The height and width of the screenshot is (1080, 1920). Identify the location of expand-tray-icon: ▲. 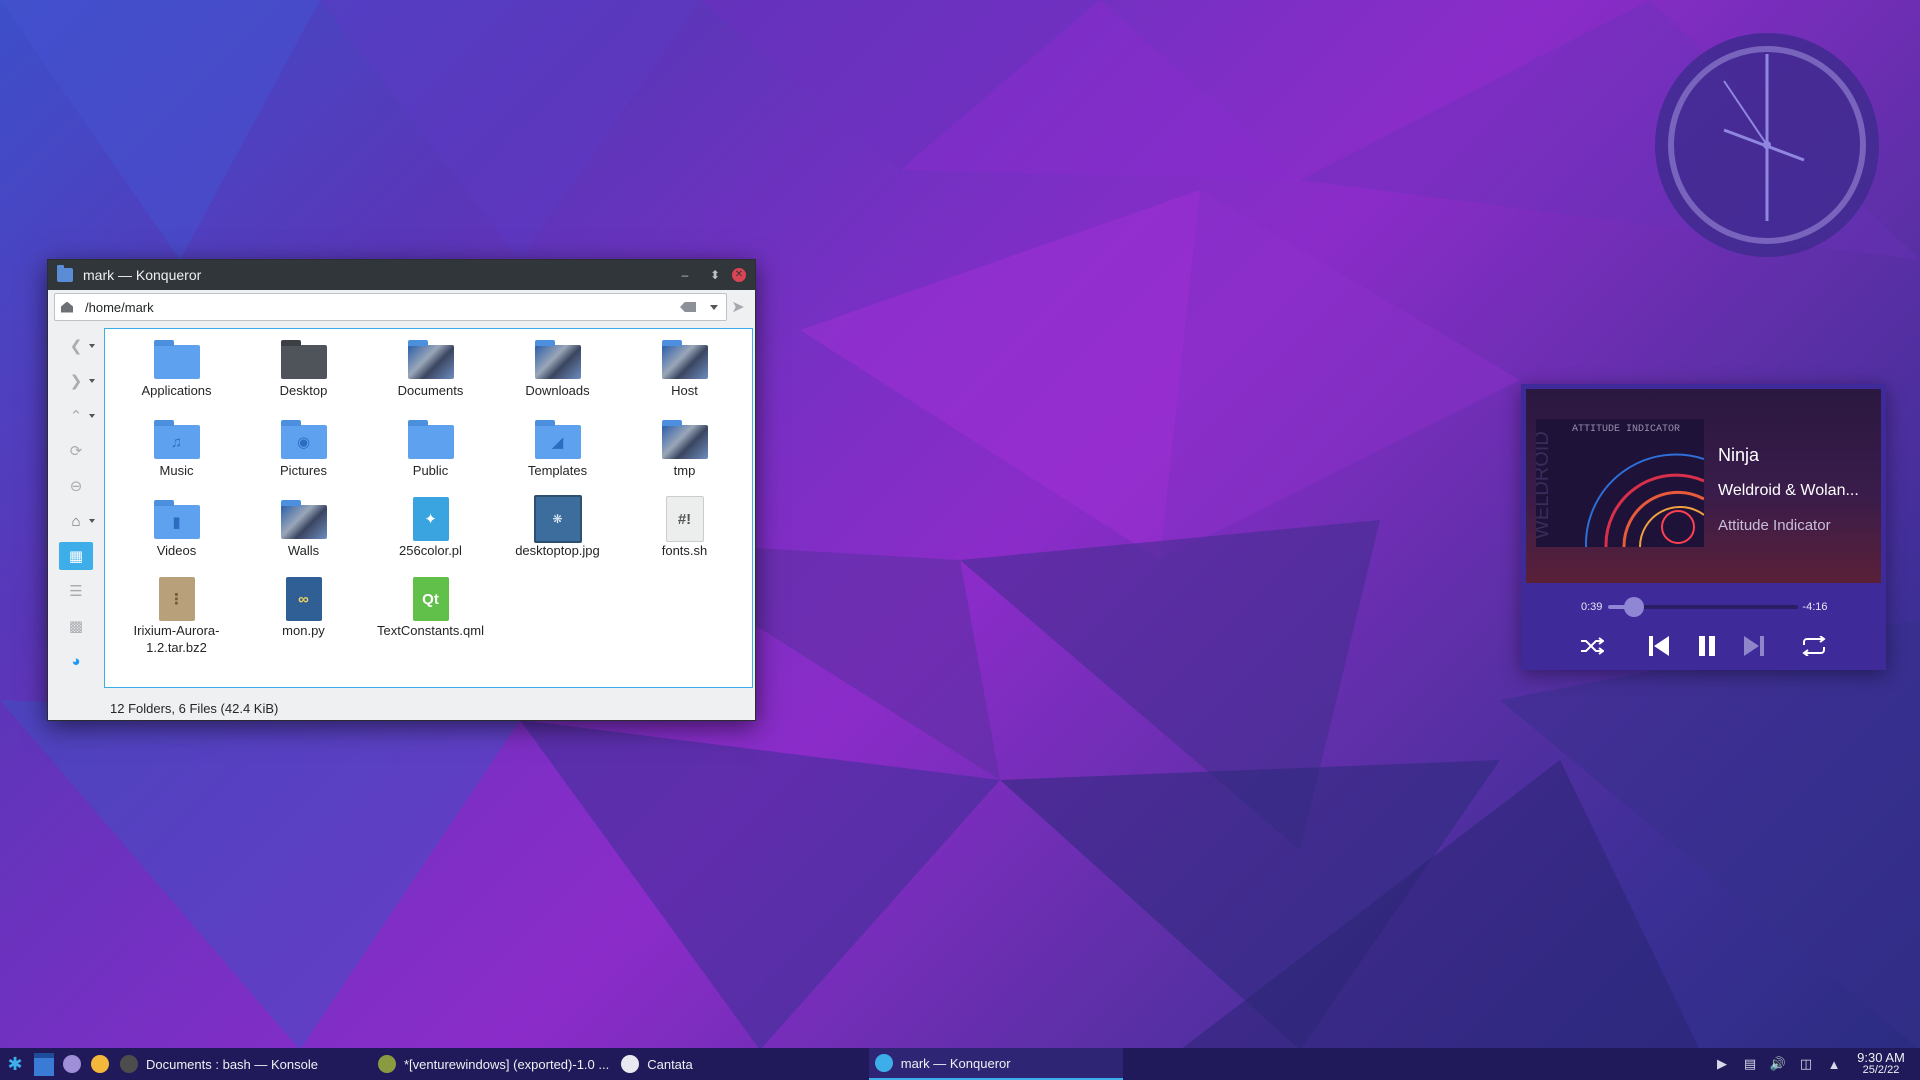
(1834, 1064).